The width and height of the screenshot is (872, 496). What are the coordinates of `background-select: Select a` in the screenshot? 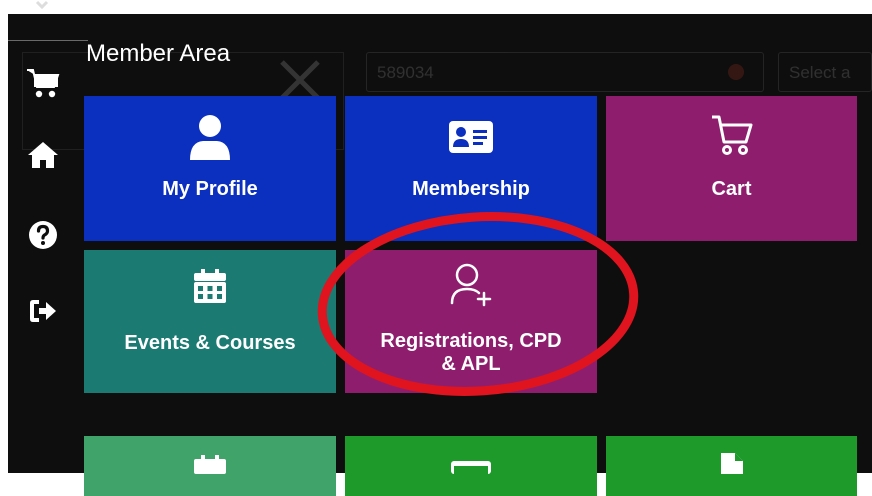 It's located at (825, 72).